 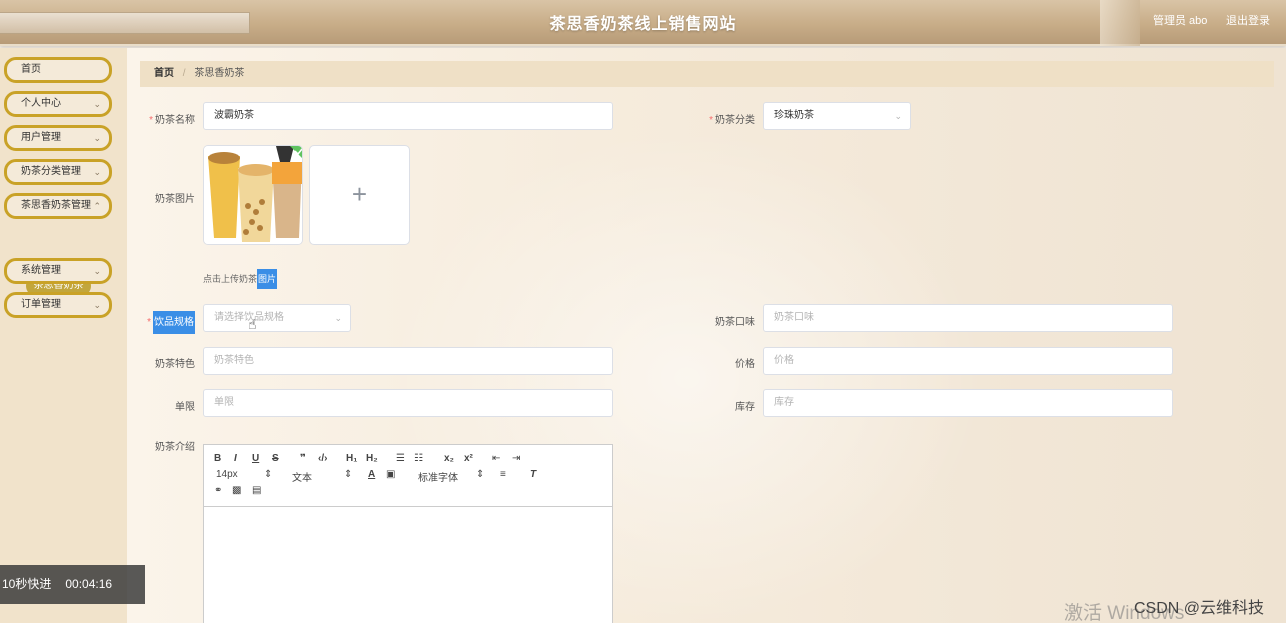 What do you see at coordinates (438, 476) in the screenshot?
I see `font-family-select: 标准字体` at bounding box center [438, 476].